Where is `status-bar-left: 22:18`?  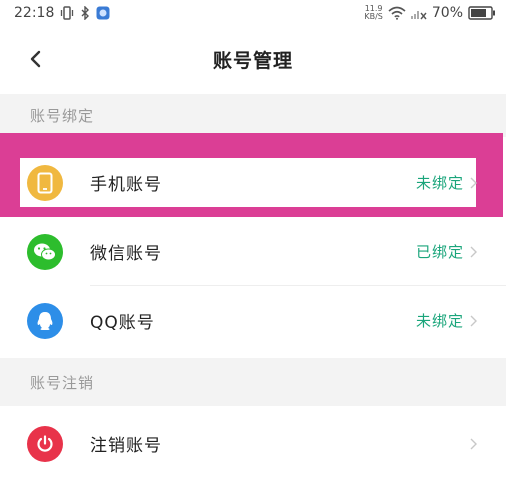 status-bar-left: 22:18 is located at coordinates (62, 13).